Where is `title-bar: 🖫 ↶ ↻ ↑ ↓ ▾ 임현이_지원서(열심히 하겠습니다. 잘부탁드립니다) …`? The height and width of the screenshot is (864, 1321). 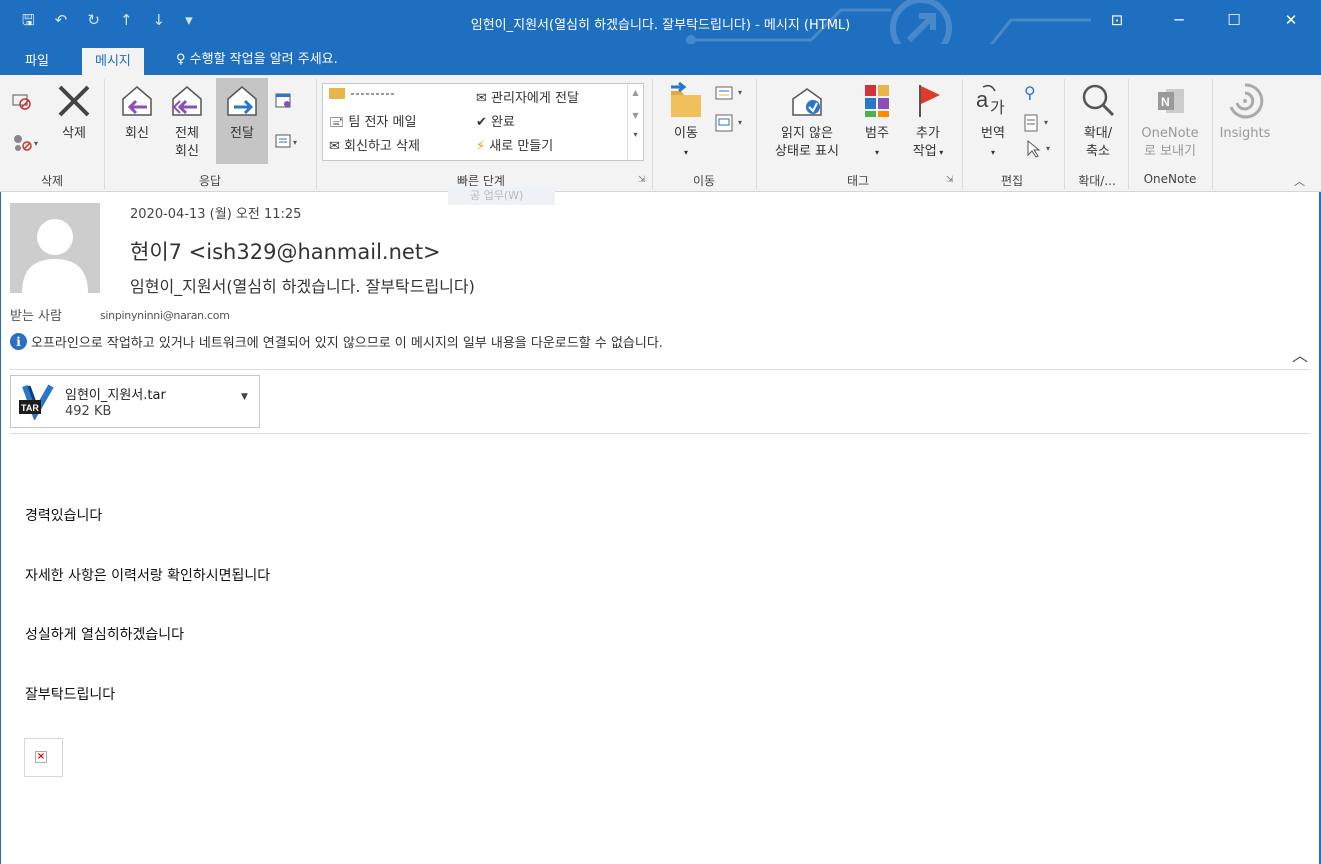 title-bar: 🖫 ↶ ↻ ↑ ↓ ▾ 임현이_지원서(열심히 하겠습니다. 잘부탁드립니다) … is located at coordinates (660, 35).